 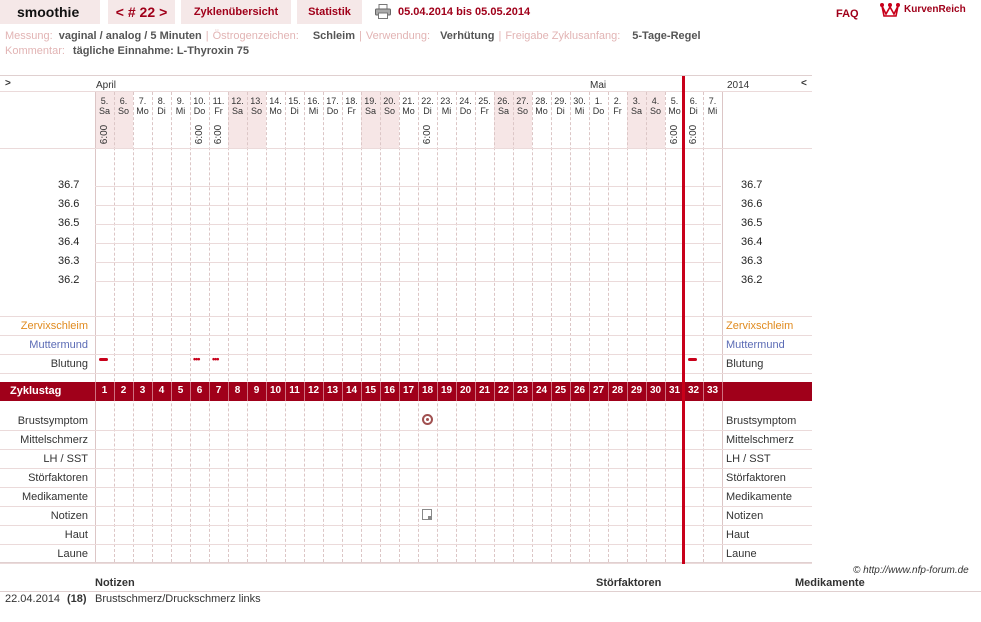 I want to click on day-header: 9. Mi, so click(x=180, y=106).